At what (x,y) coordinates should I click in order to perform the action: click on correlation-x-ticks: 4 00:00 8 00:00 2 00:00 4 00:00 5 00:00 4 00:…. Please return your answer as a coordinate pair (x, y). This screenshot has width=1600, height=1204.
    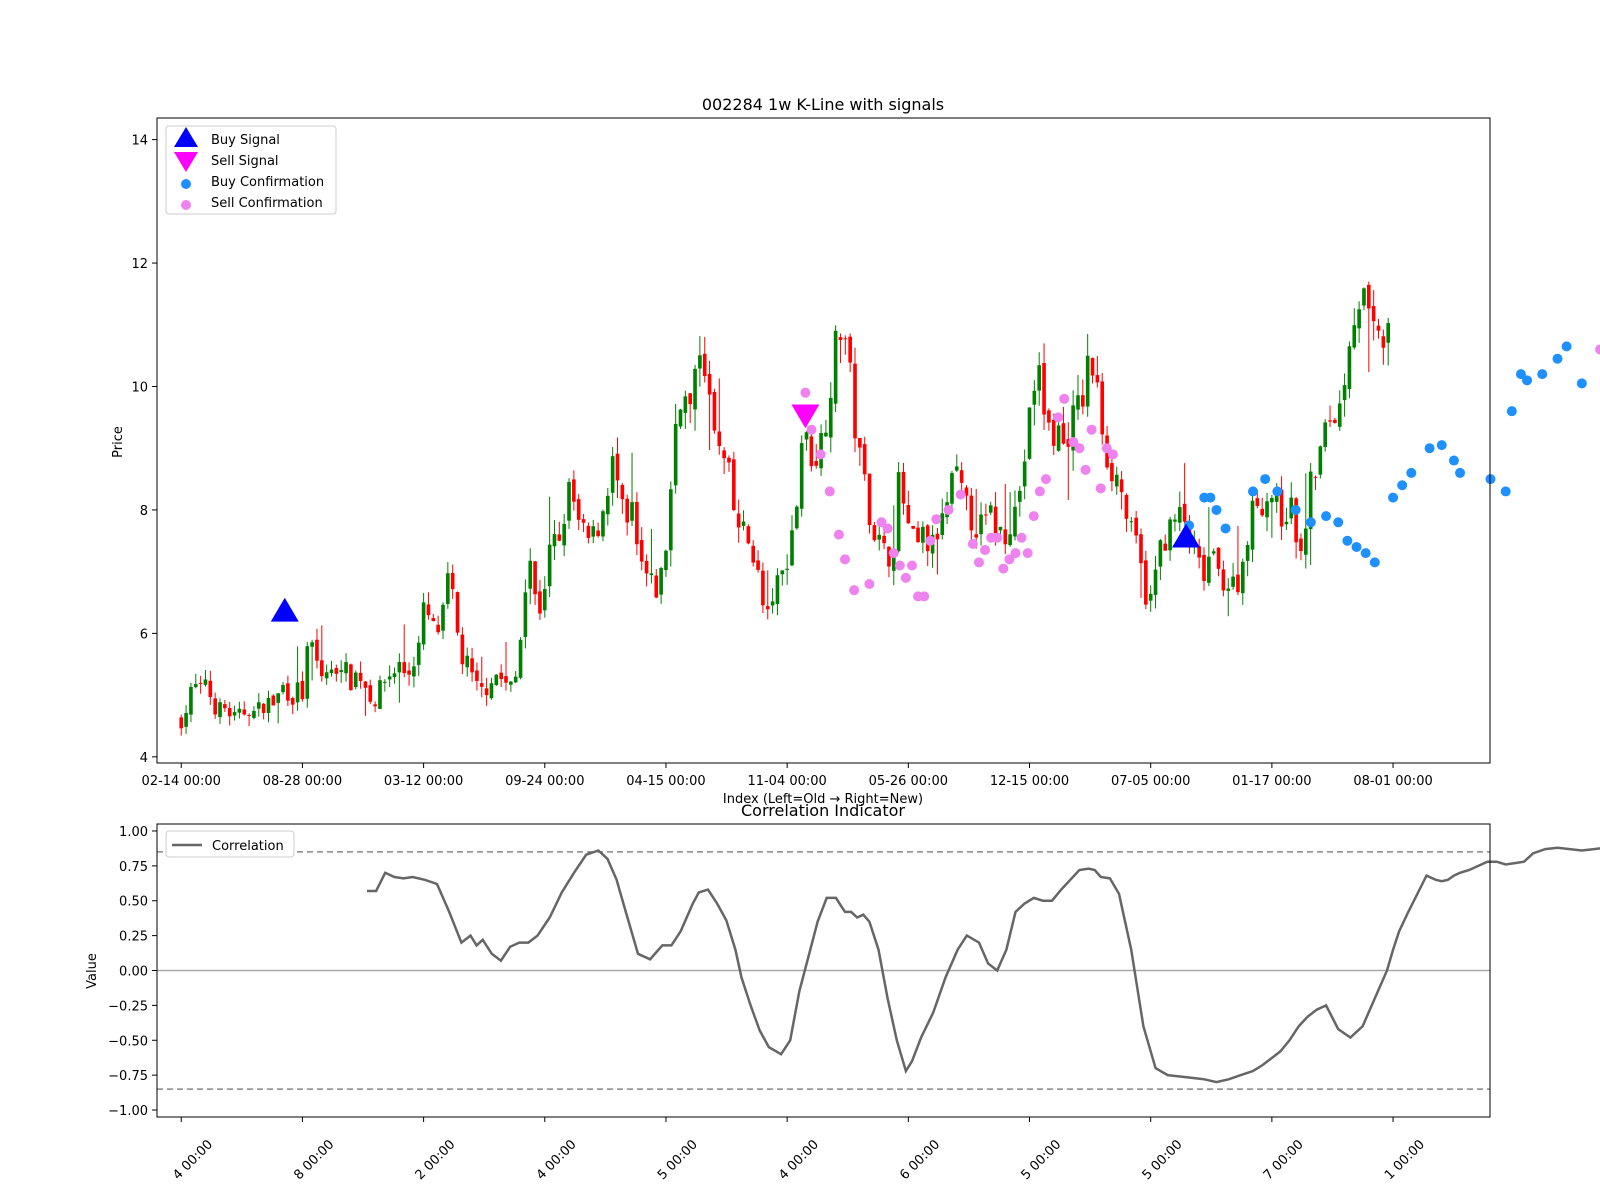
    Looking at the image, I should click on (799, 1150).